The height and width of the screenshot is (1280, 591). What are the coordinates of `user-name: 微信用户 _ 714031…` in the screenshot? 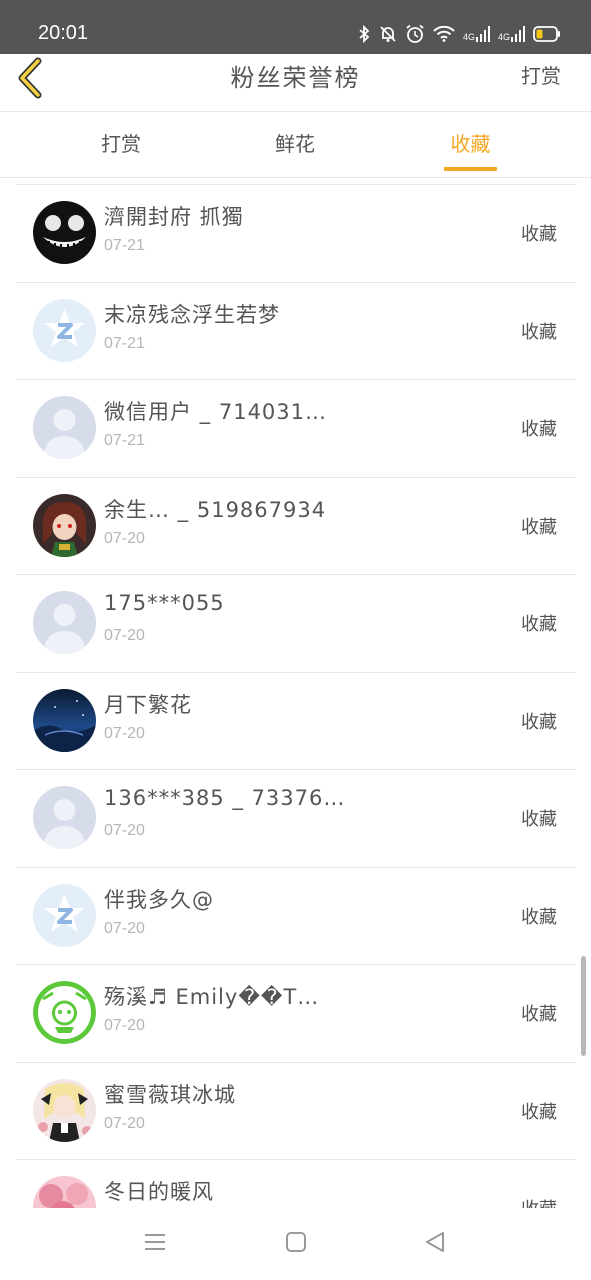 It's located at (216, 412).